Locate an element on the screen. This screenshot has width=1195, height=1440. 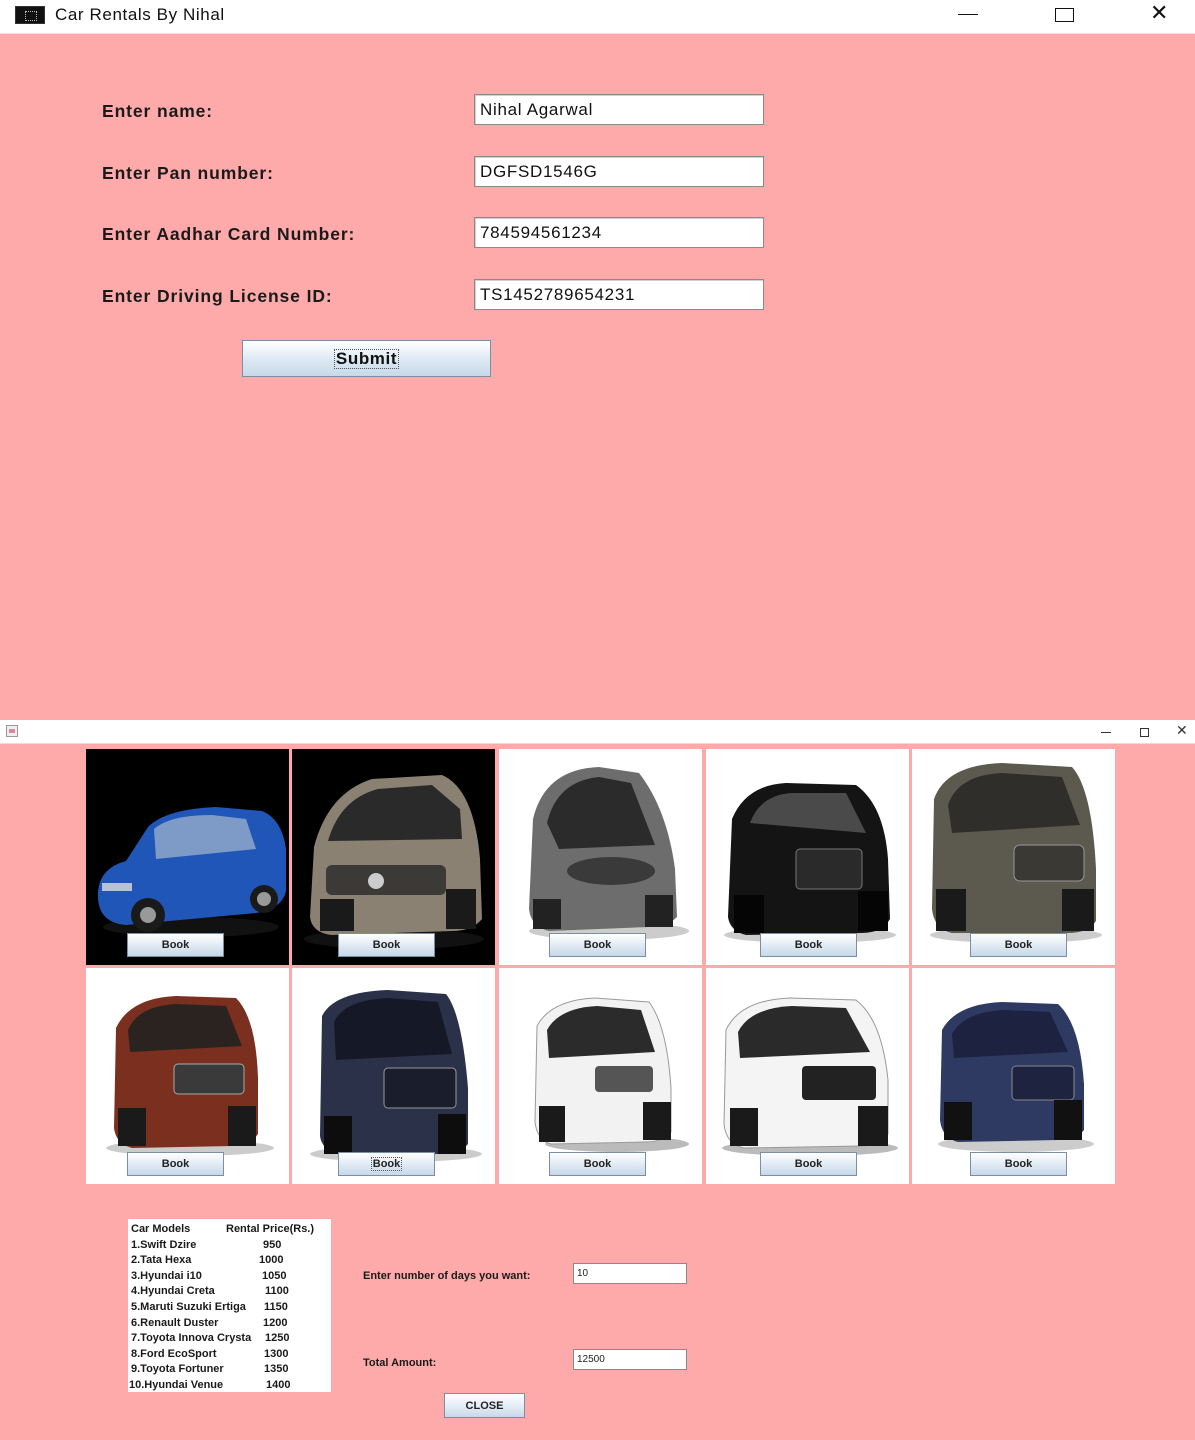
days-input is located at coordinates (630, 1273).